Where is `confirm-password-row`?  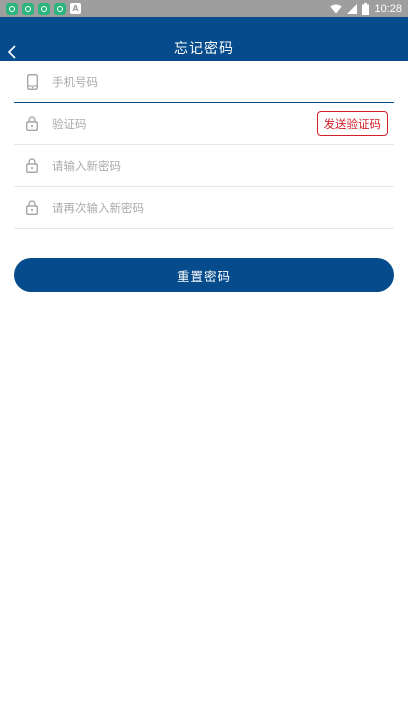
confirm-password-row is located at coordinates (204, 208).